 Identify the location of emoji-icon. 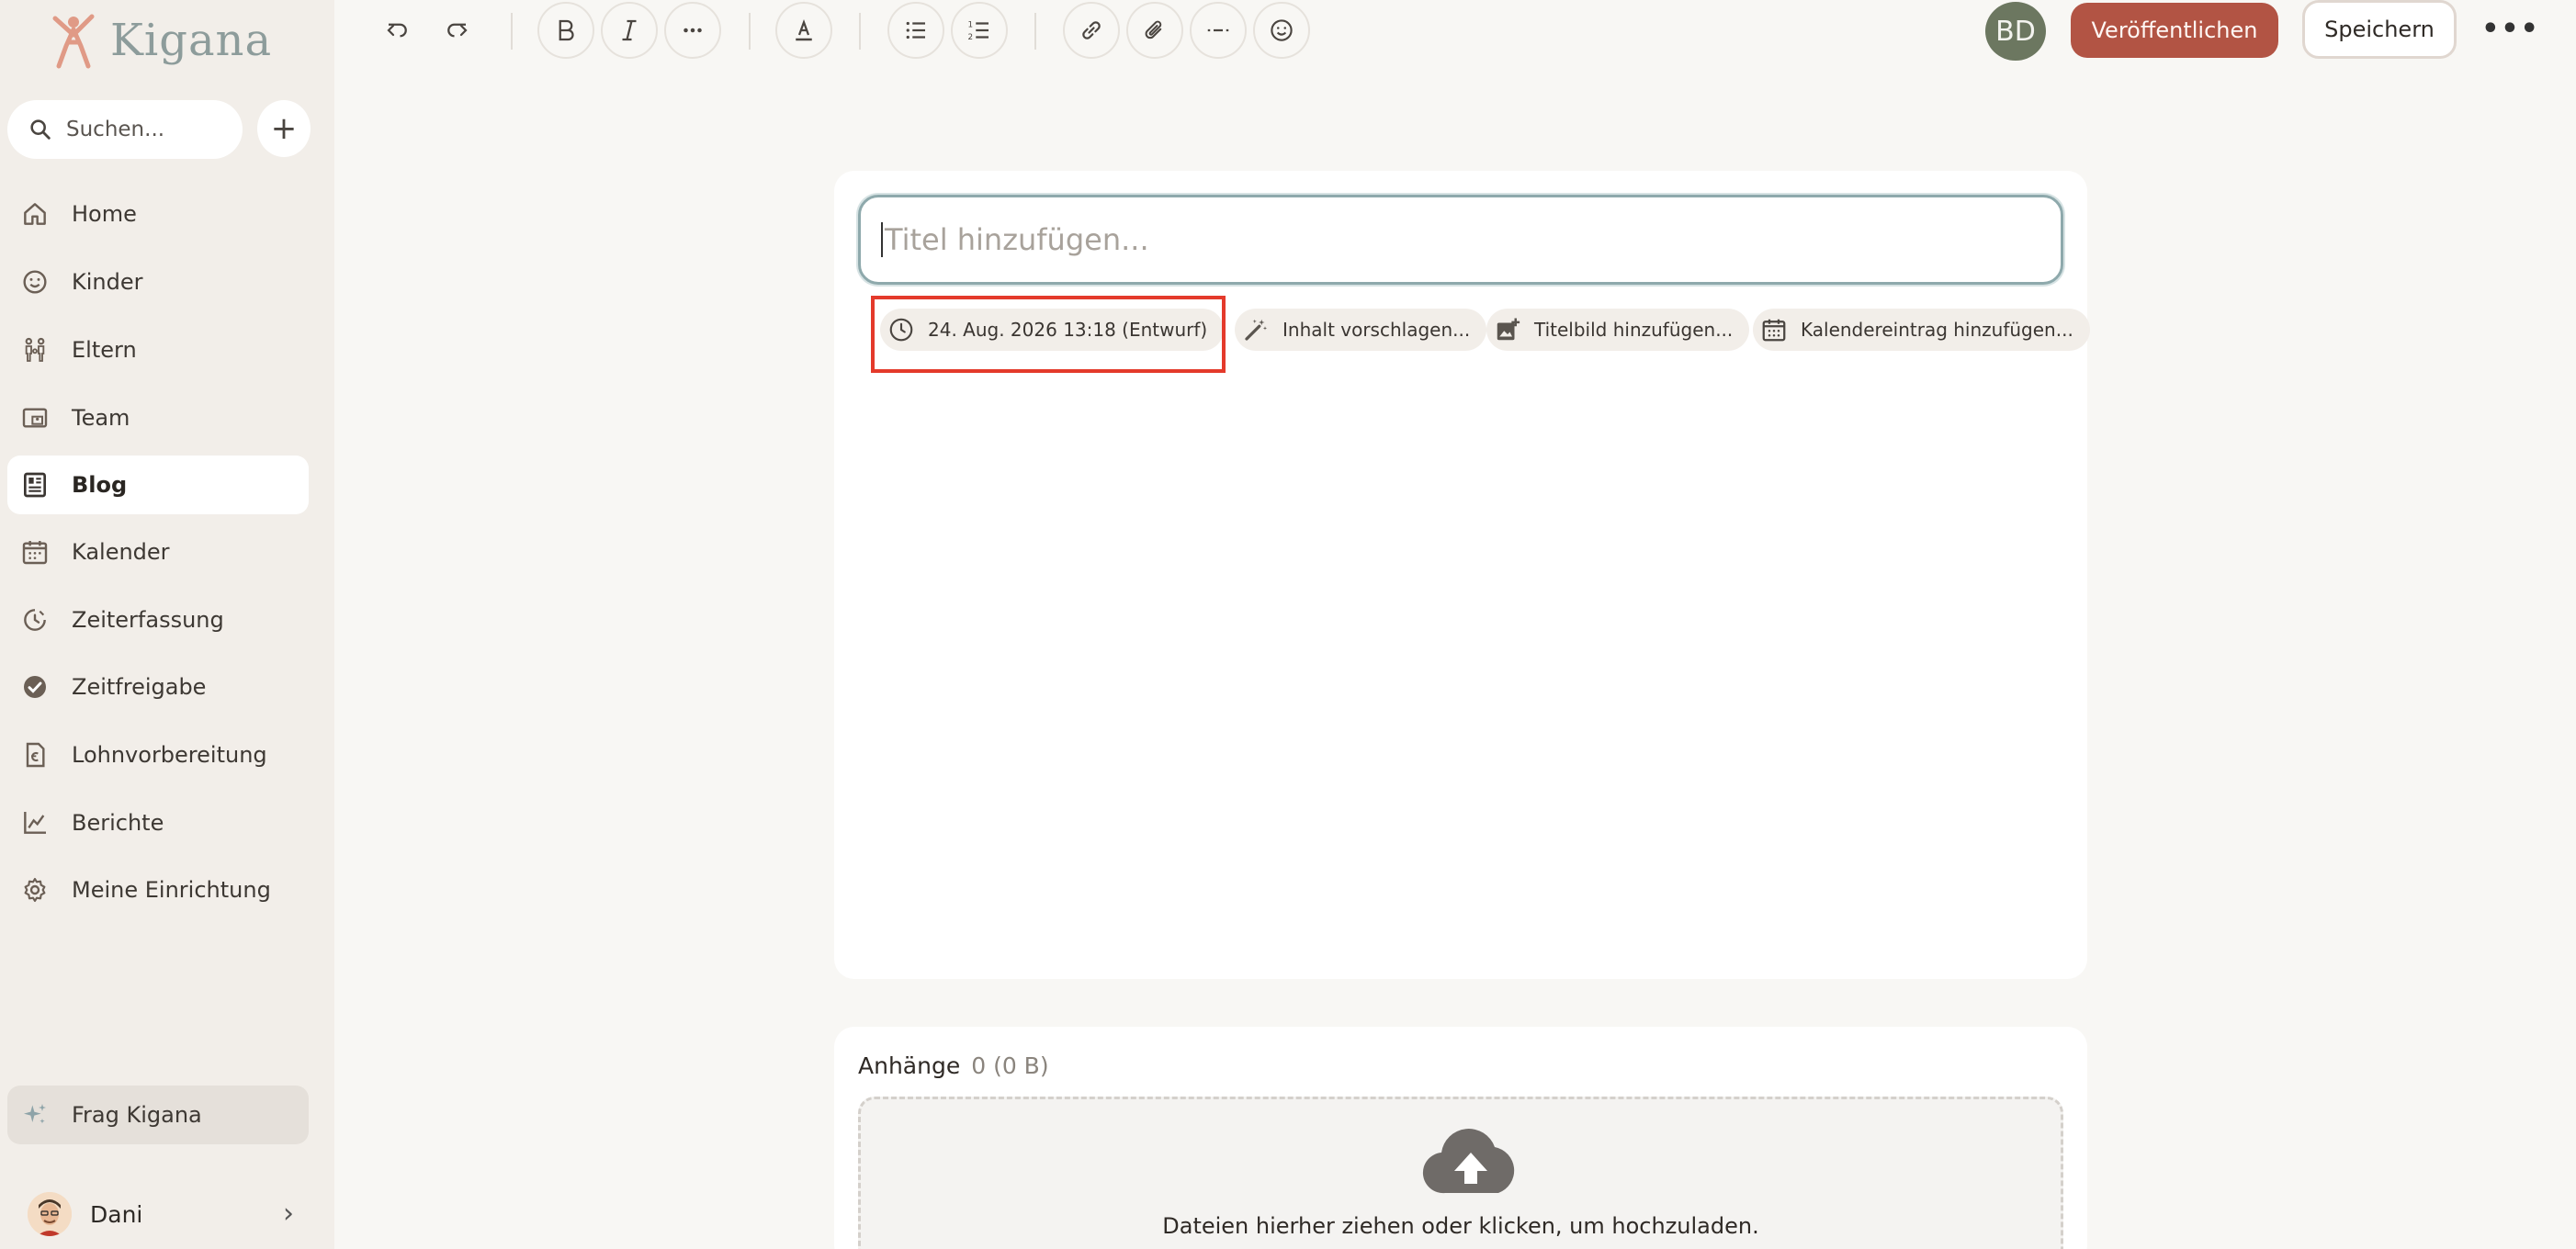
(1282, 30).